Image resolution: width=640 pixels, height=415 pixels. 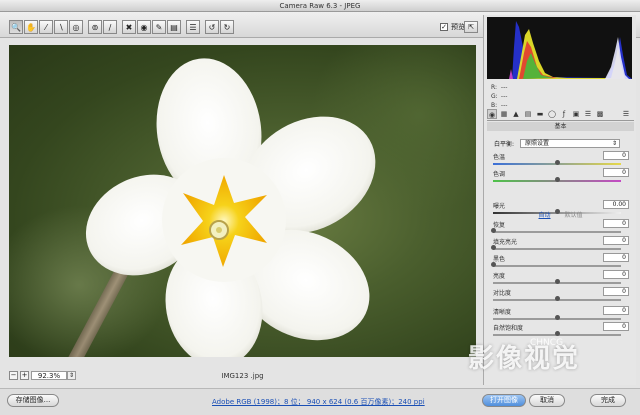 What do you see at coordinates (588, 114) in the screenshot?
I see `presets-tab-icon: ☰` at bounding box center [588, 114].